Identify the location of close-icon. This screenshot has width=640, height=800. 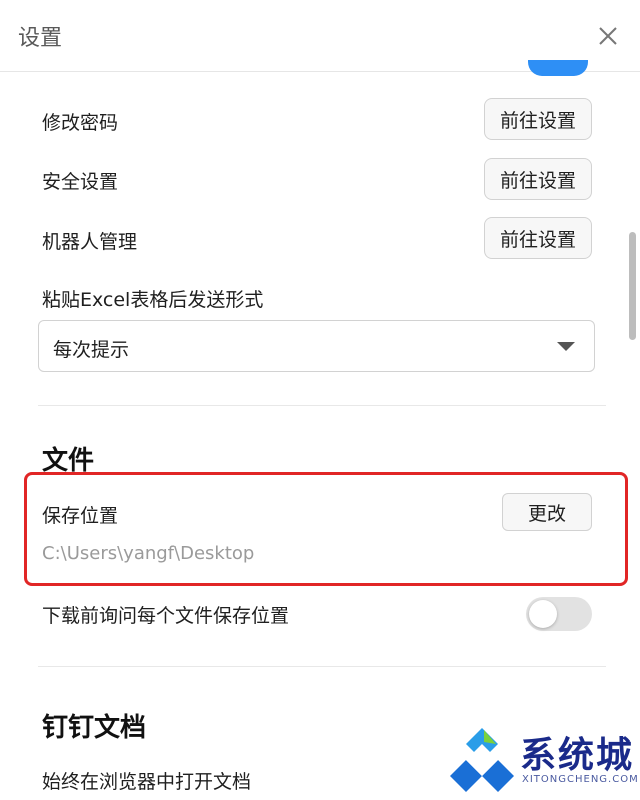
(608, 36).